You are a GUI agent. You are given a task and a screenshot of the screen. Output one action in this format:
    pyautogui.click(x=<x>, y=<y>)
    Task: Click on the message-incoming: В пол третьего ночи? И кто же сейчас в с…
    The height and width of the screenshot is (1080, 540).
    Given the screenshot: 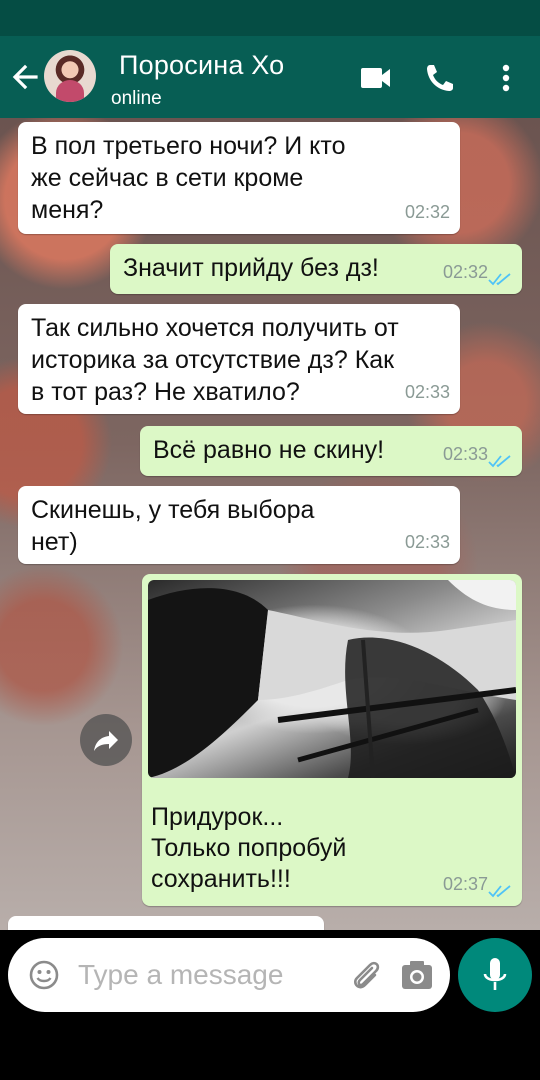 What is the action you would take?
    pyautogui.click(x=239, y=178)
    